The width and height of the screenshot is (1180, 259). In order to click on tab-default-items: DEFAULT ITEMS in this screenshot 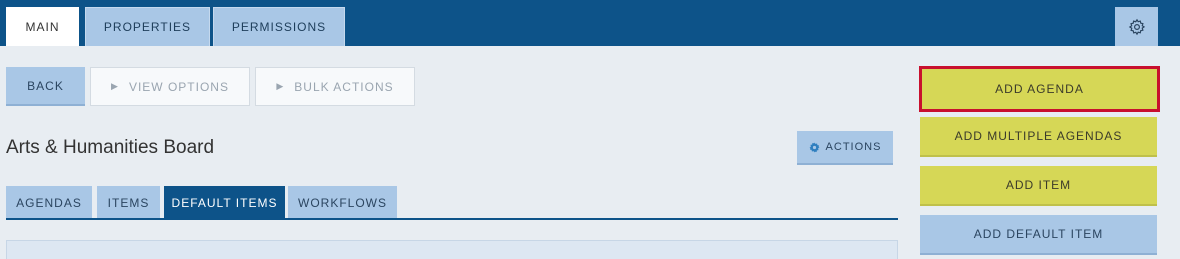, I will do `click(224, 202)`.